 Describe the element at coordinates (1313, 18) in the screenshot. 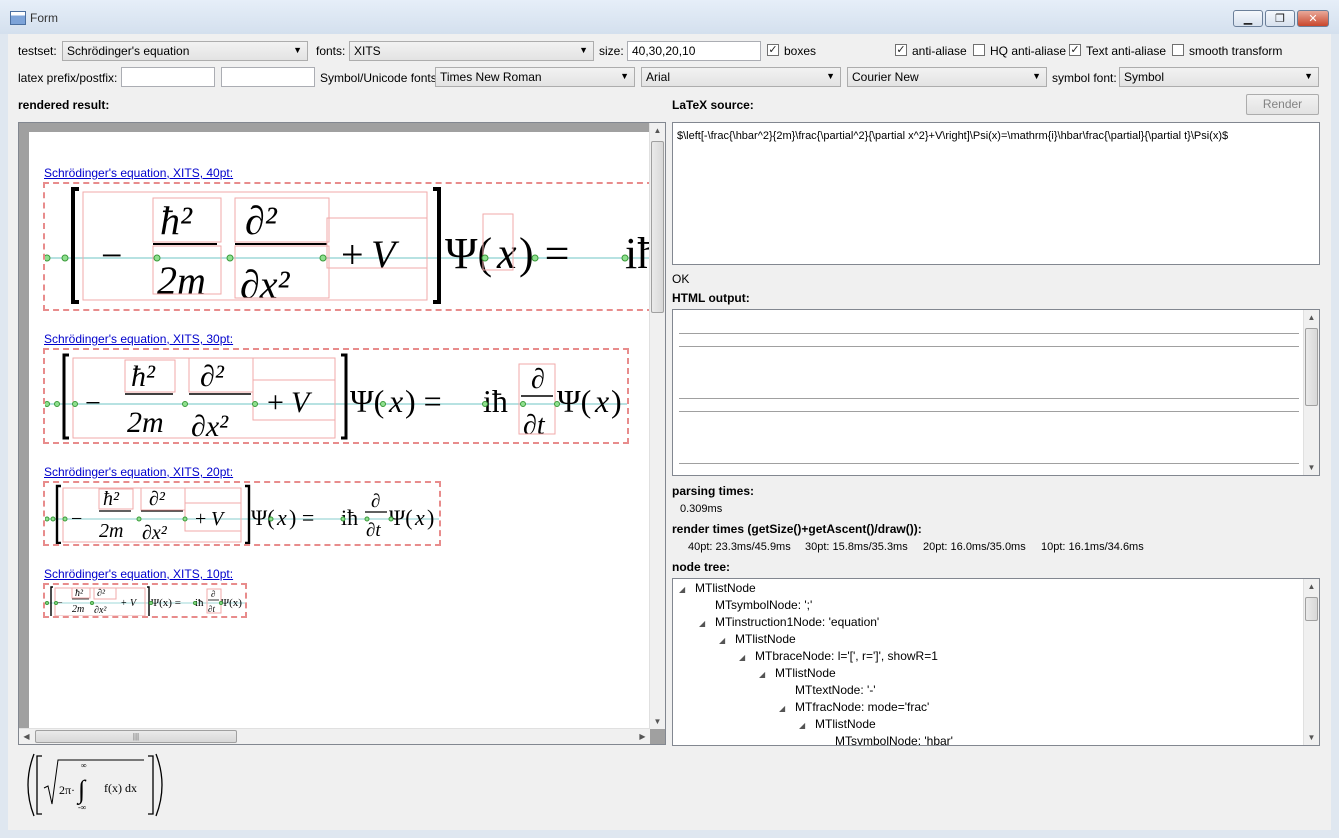

I see `close-button: ✕` at that location.